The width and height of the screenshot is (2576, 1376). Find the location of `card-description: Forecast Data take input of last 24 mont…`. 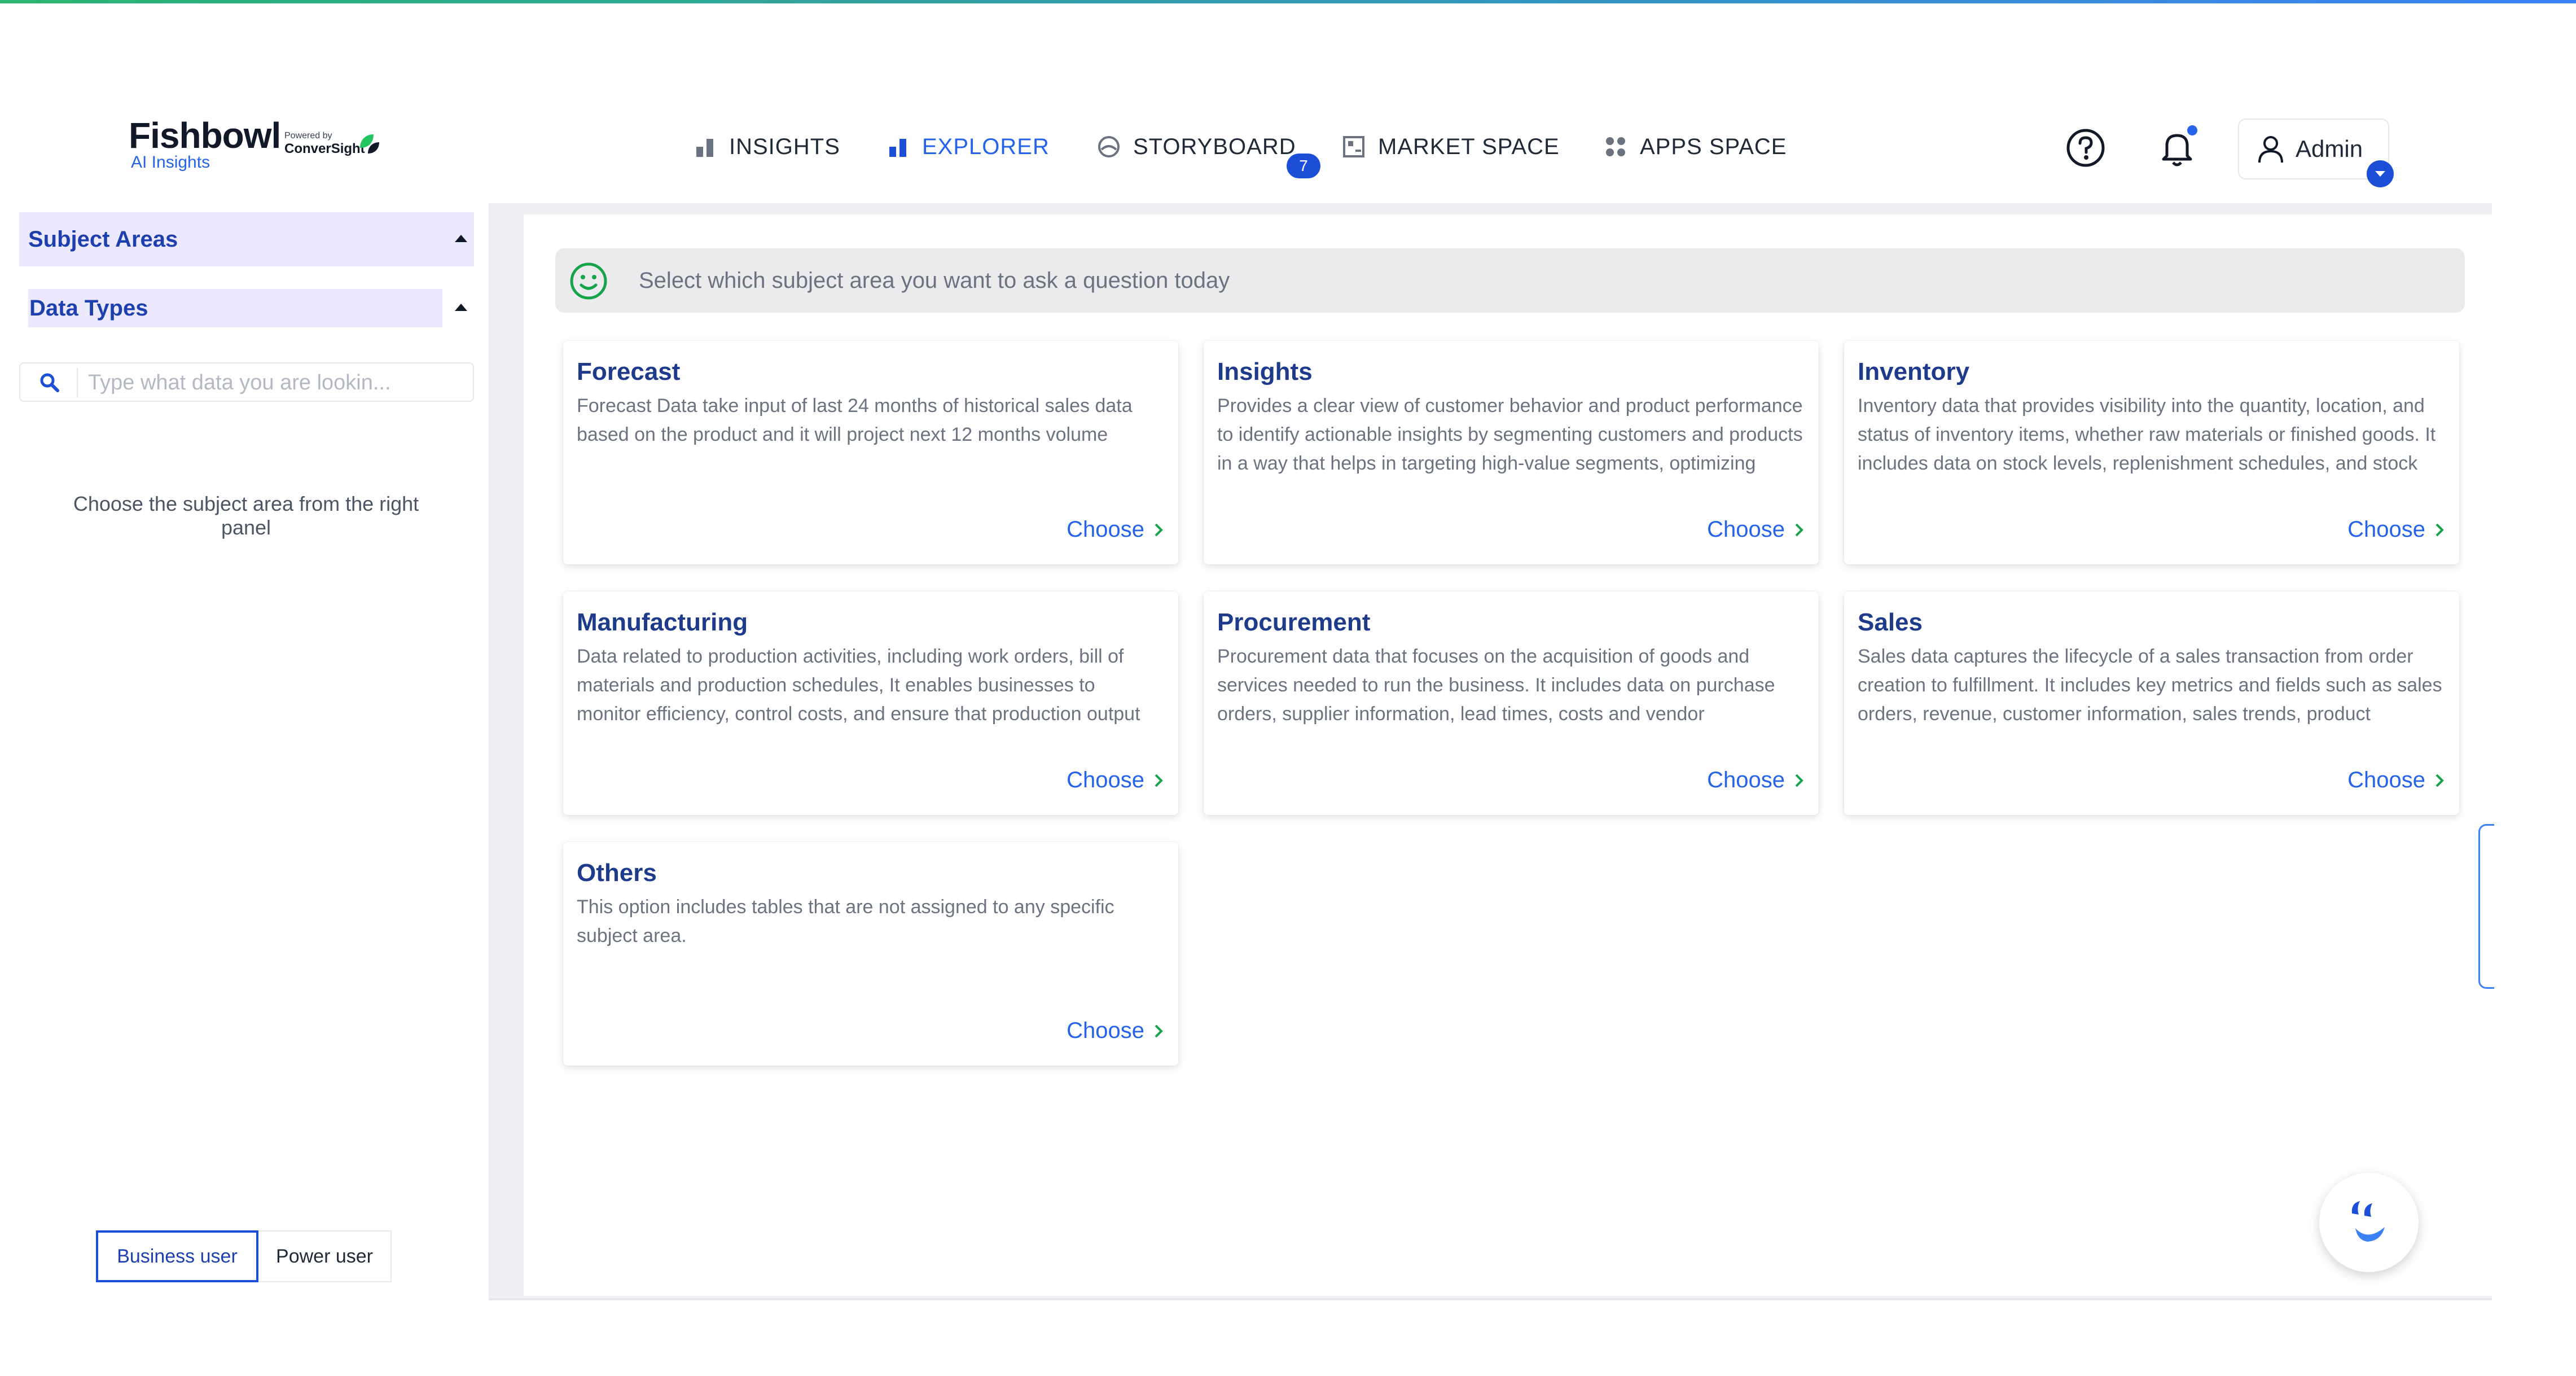

card-description: Forecast Data take input of last 24 mont… is located at coordinates (855, 420).